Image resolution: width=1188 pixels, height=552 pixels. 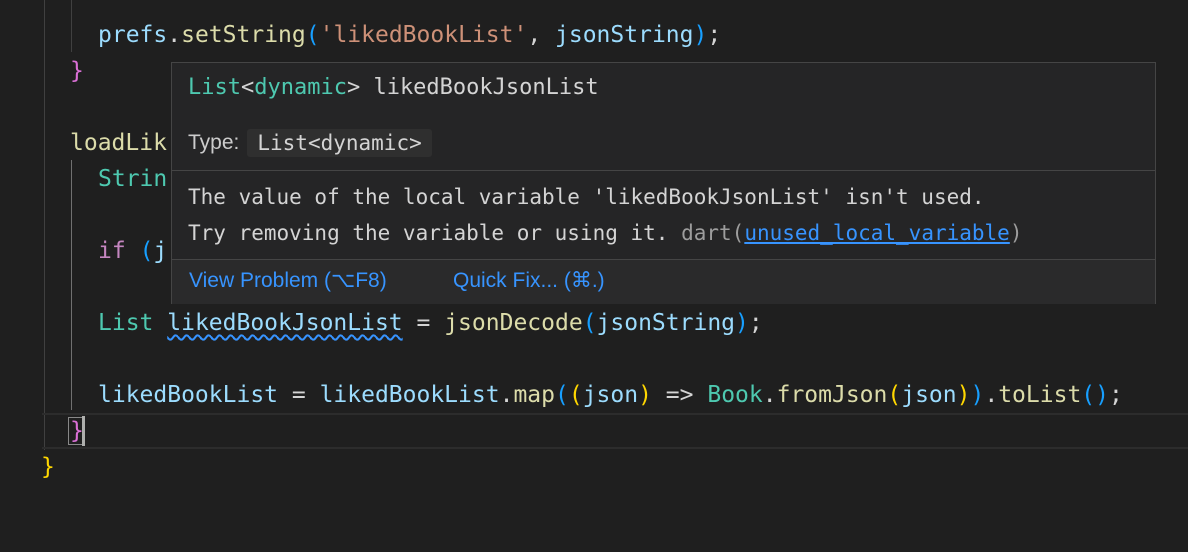 What do you see at coordinates (1095, 395) in the screenshot?
I see `token: ()` at bounding box center [1095, 395].